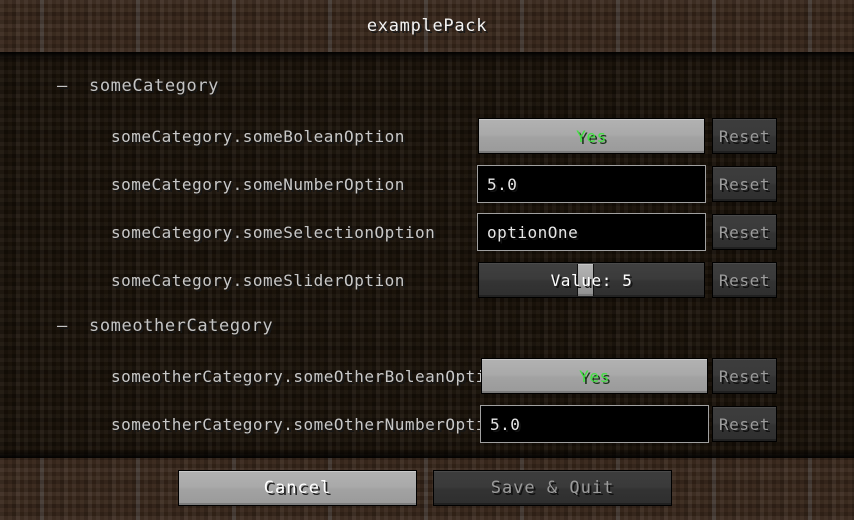 The image size is (854, 520). Describe the element at coordinates (585, 280) in the screenshot. I see `slider-handle` at that location.